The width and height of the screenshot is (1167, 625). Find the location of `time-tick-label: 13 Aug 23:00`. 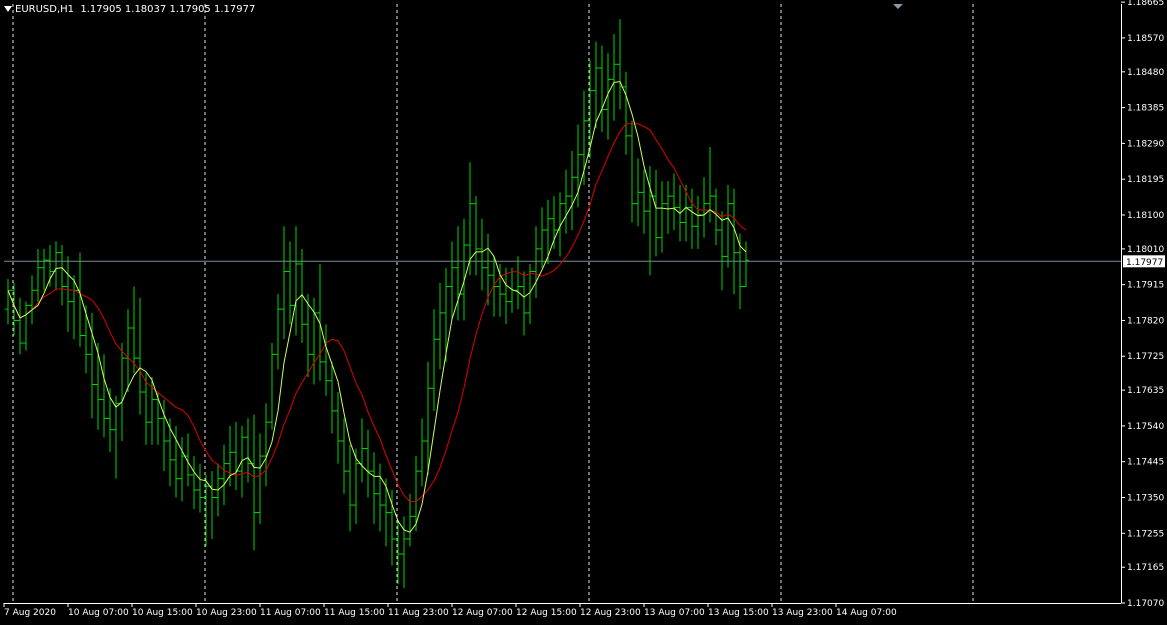

time-tick-label: 13 Aug 23:00 is located at coordinates (802, 613).